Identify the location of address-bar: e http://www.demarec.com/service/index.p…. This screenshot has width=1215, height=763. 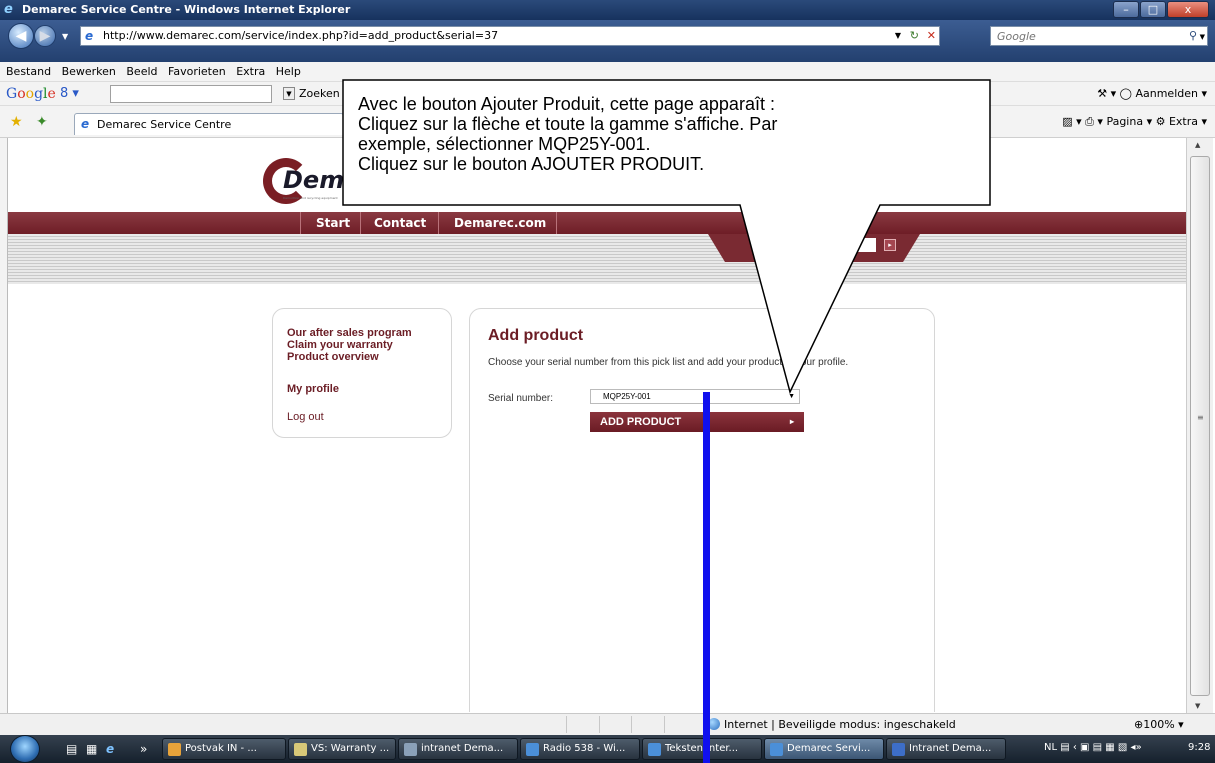
(510, 36).